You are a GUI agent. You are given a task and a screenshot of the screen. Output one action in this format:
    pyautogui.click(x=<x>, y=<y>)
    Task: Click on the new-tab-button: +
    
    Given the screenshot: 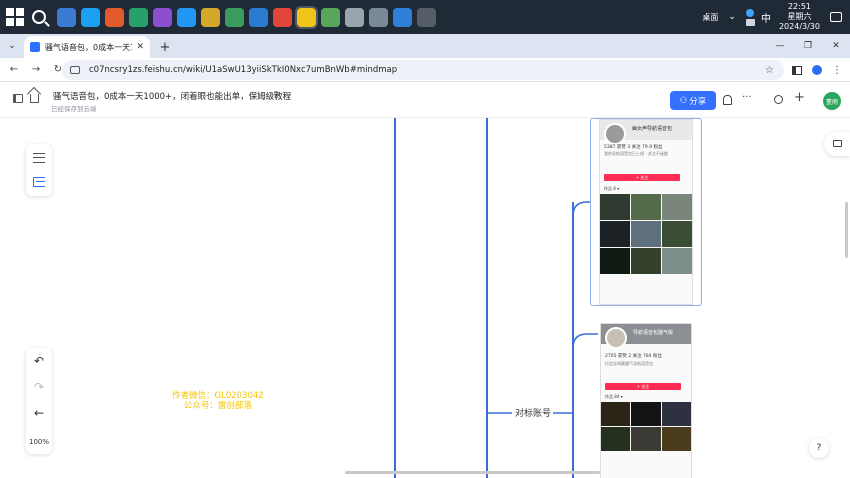 What is the action you would take?
    pyautogui.click(x=165, y=47)
    